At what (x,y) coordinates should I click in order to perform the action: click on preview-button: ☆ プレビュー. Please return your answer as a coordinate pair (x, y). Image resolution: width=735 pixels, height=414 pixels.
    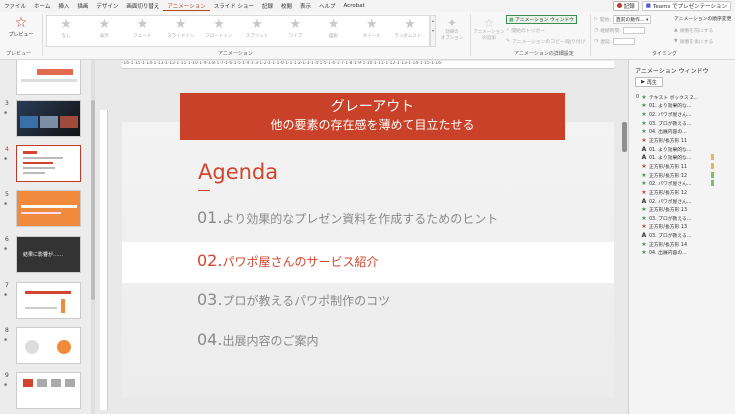
    Looking at the image, I should click on (21, 33).